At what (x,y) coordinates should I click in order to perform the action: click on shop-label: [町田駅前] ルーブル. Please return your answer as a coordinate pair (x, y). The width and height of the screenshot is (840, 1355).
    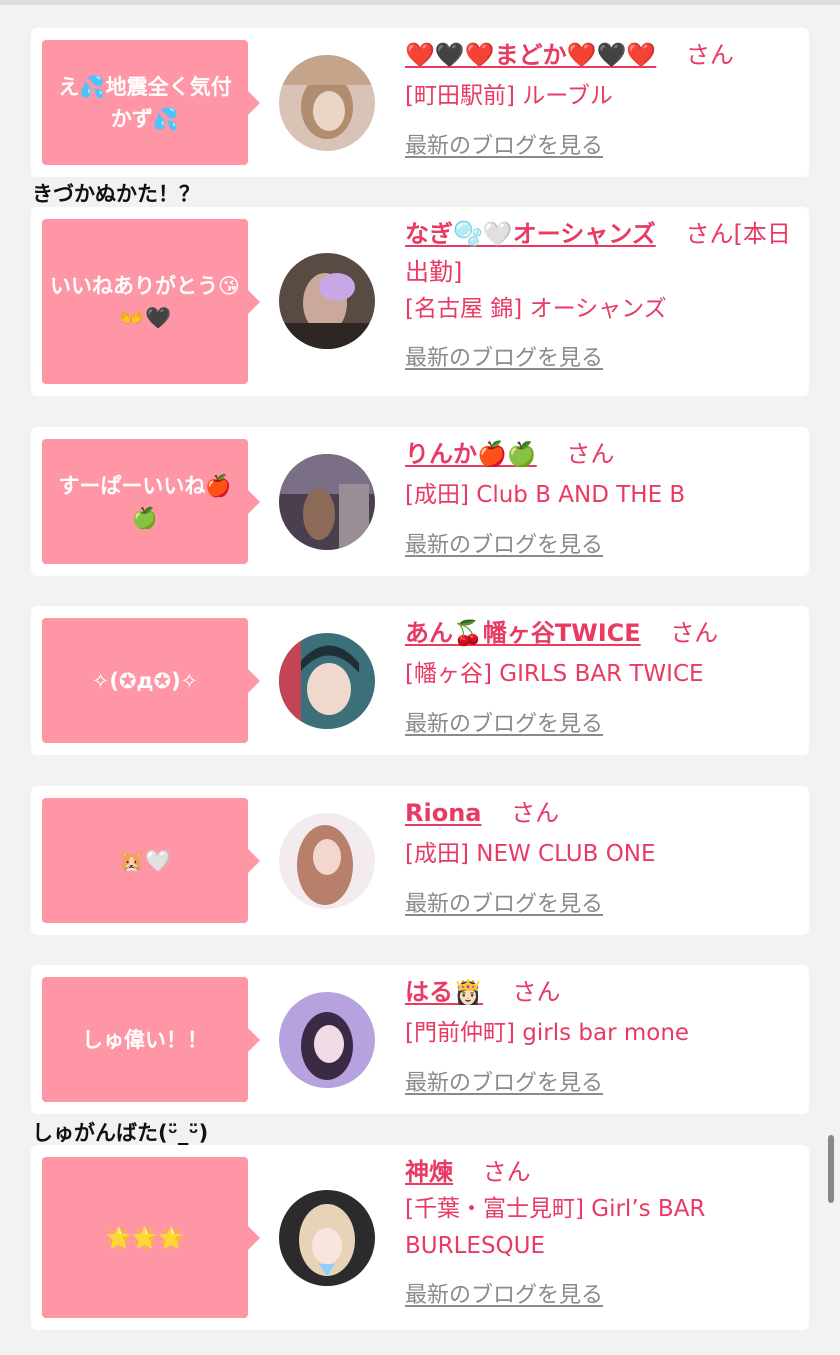
    Looking at the image, I should click on (509, 96).